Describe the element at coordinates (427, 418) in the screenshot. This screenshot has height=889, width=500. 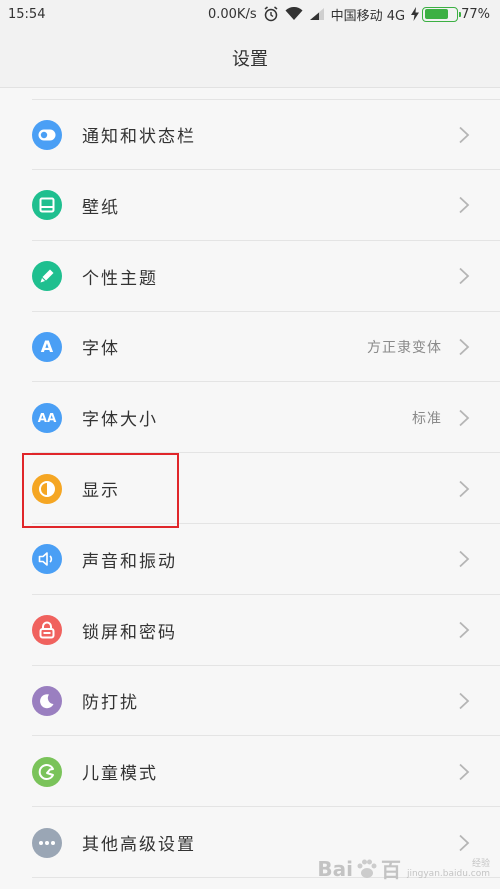
I see `settings-item-value: 标准` at that location.